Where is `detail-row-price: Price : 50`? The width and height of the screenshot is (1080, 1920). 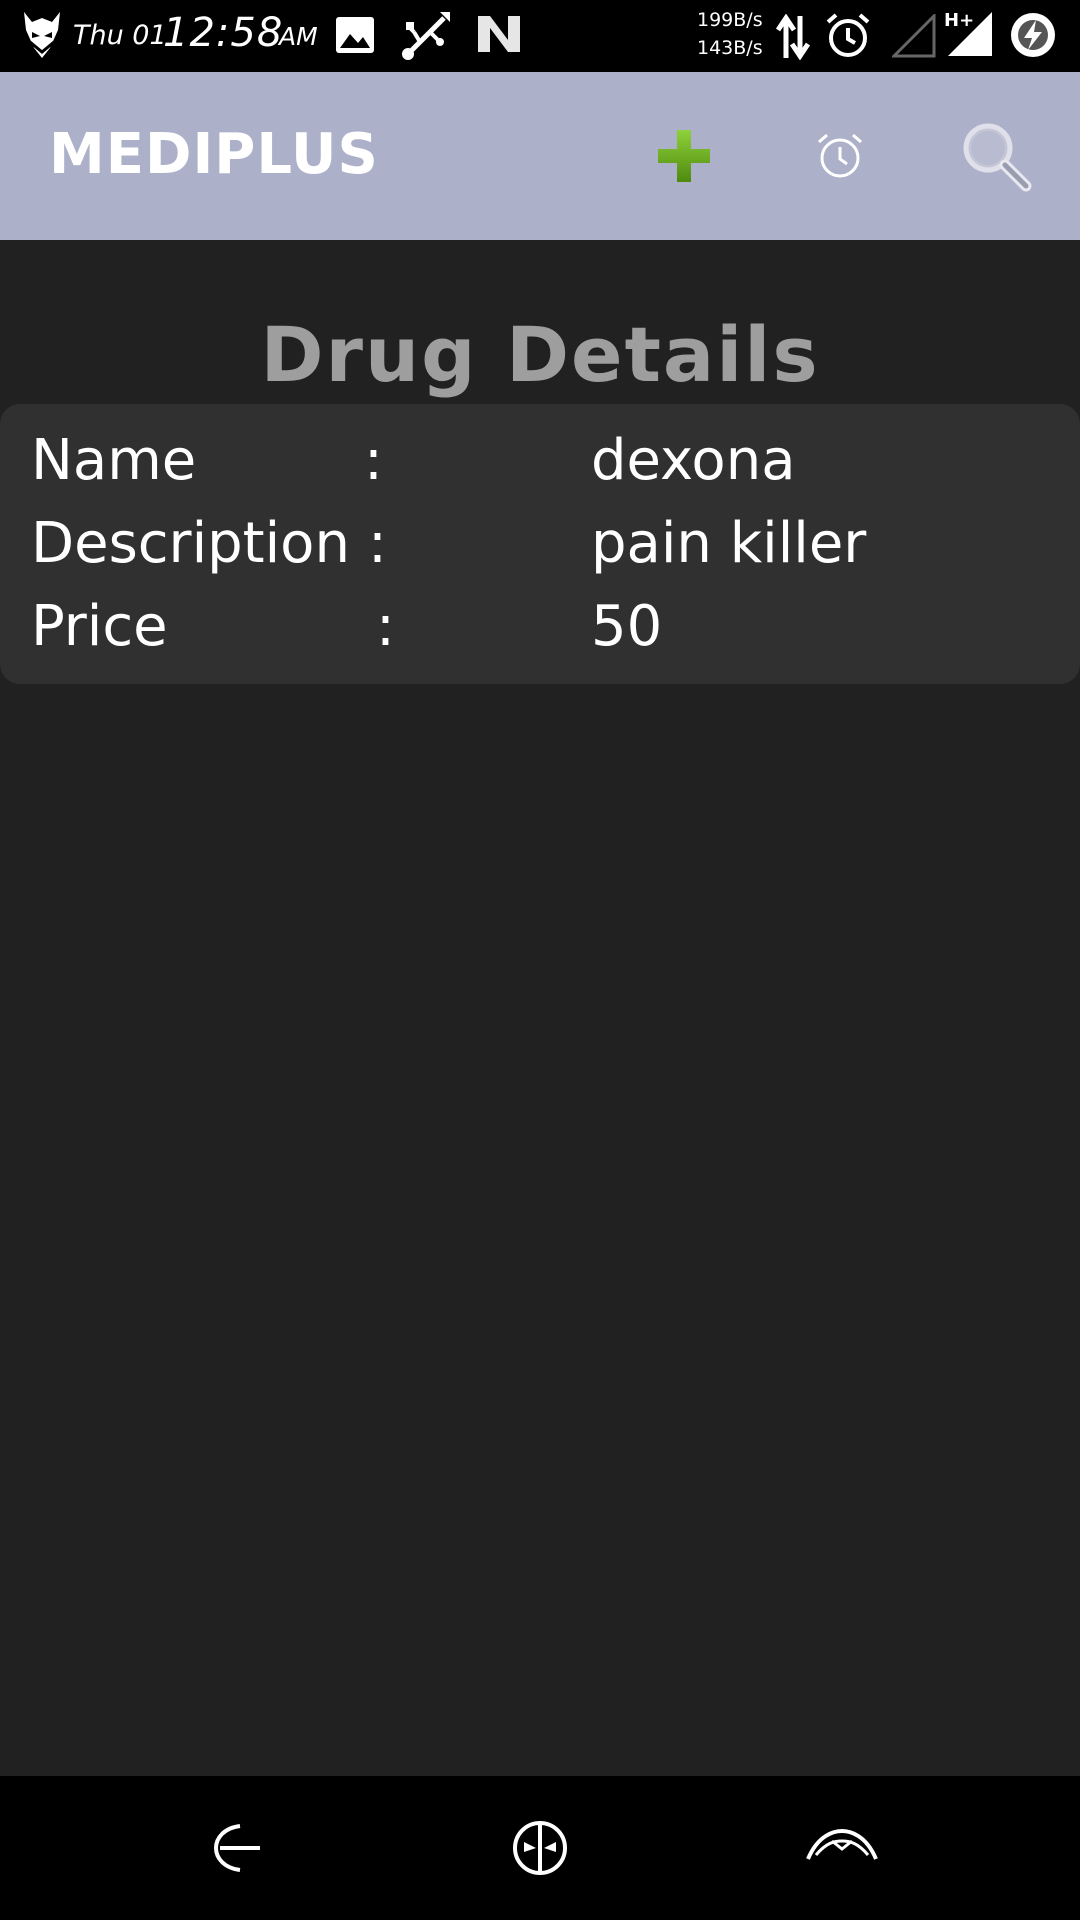
detail-row-price: Price : 50 is located at coordinates (540, 634).